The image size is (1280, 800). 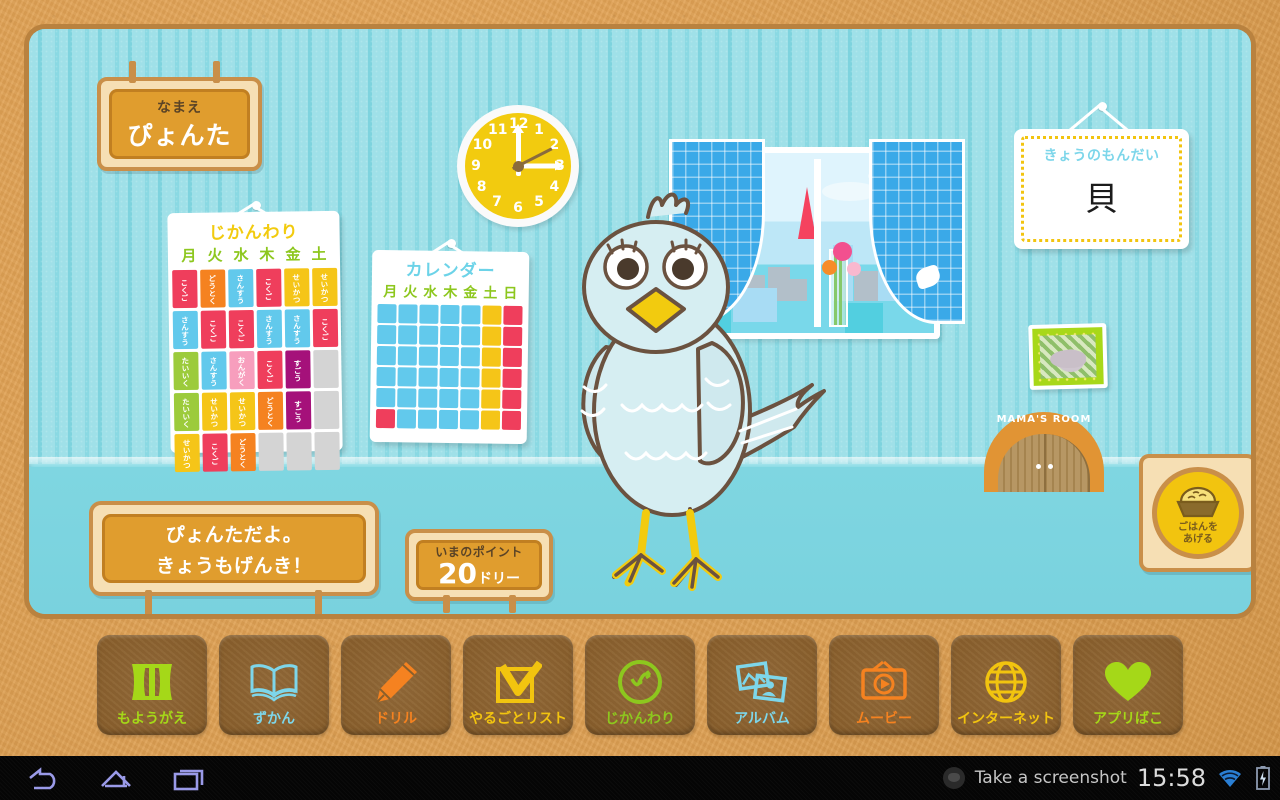 What do you see at coordinates (1068, 356) in the screenshot?
I see `photo-frame` at bounding box center [1068, 356].